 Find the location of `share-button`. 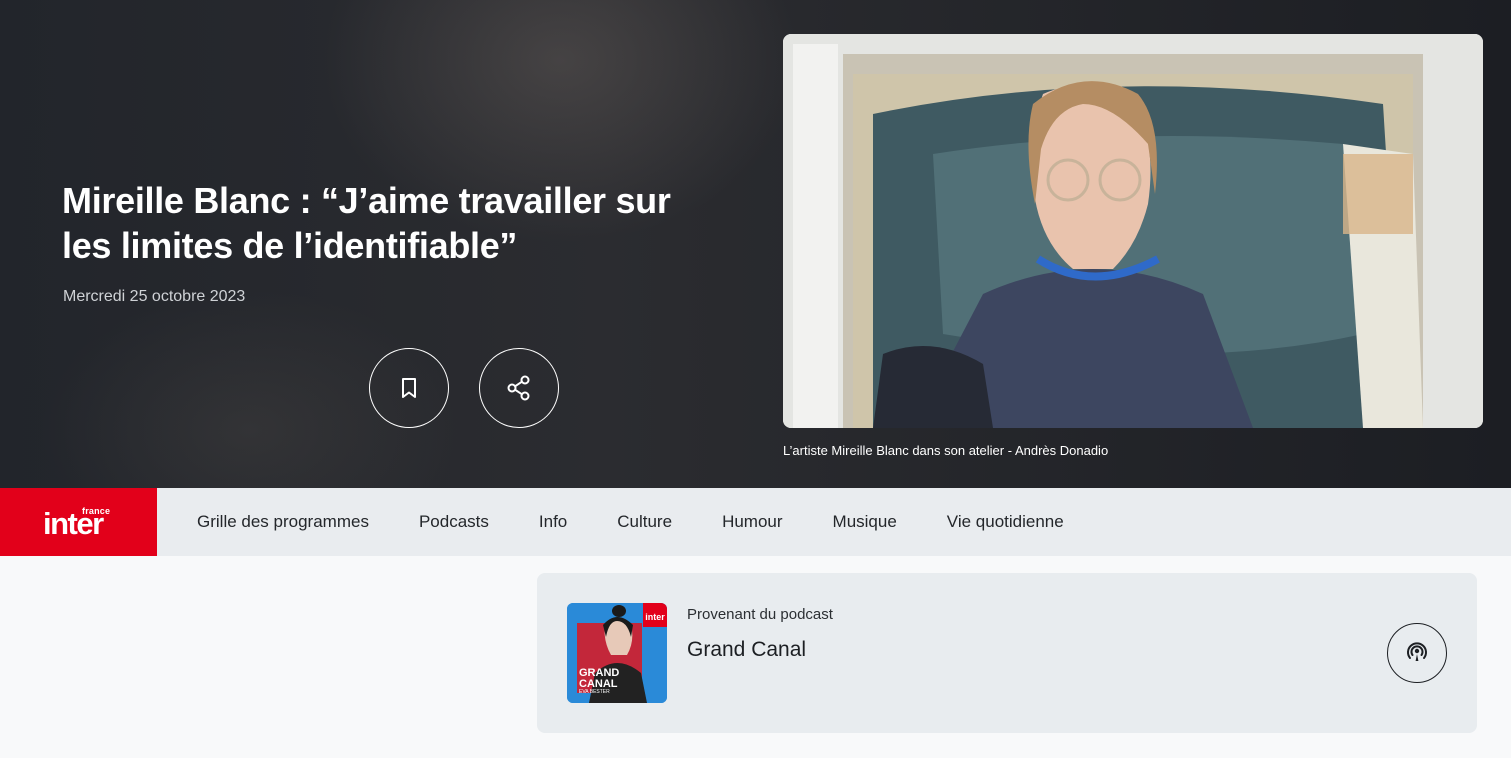

share-button is located at coordinates (519, 388).